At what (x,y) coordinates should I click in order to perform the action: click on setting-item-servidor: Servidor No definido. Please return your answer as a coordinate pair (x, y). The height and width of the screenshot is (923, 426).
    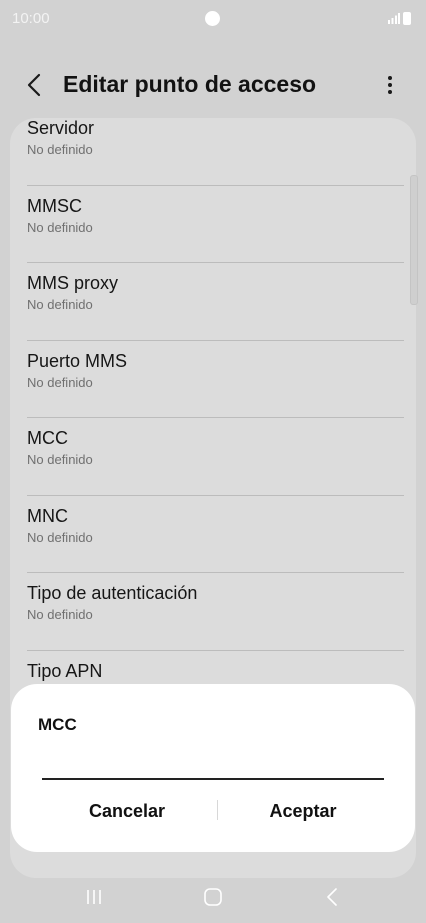
    Looking at the image, I should click on (213, 157).